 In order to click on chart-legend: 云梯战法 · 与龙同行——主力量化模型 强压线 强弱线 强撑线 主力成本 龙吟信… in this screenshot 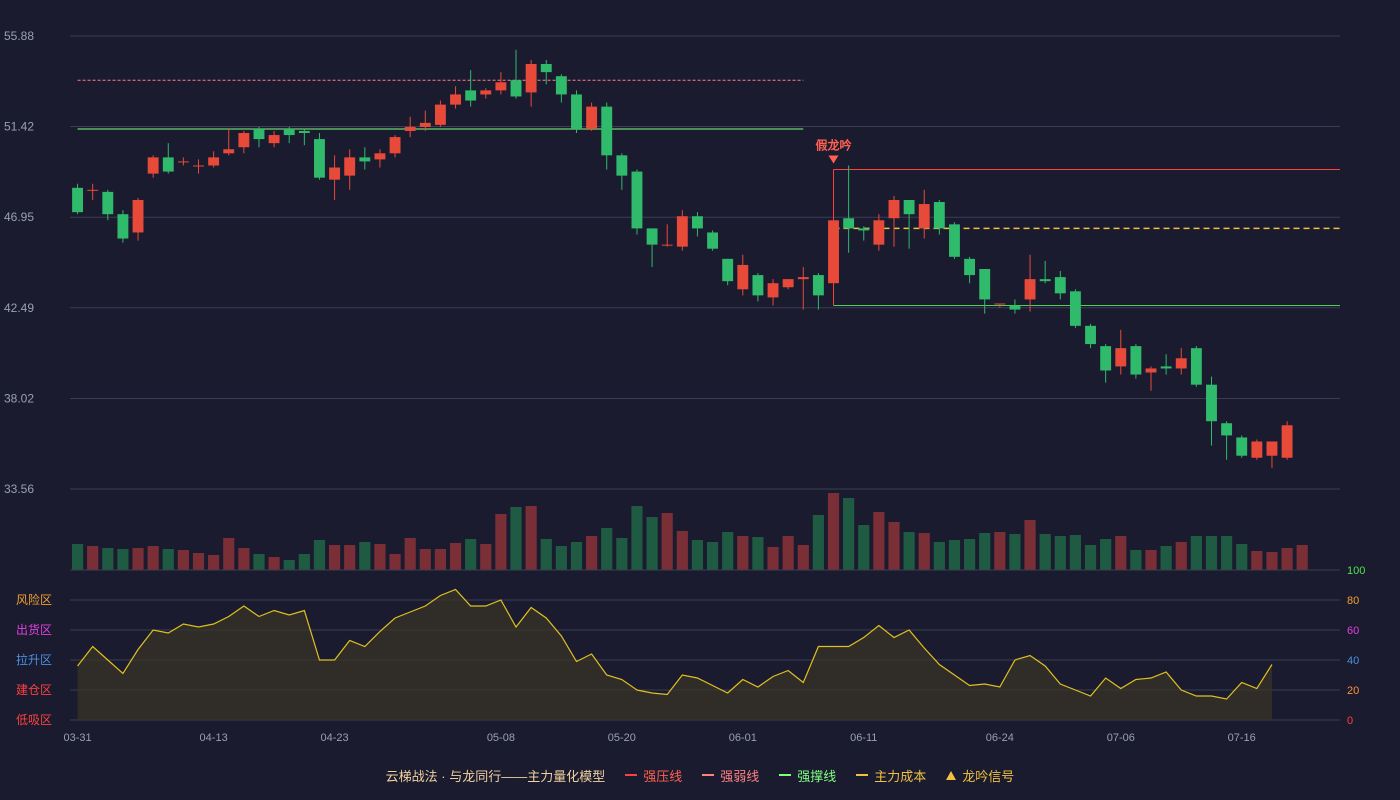, I will do `click(700, 775)`.